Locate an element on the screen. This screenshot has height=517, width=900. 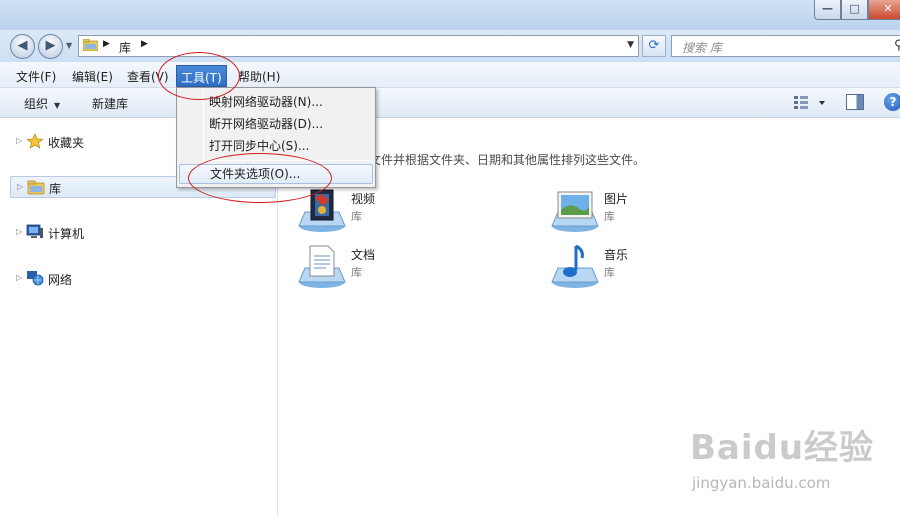
forward-arrow-icon: ▶ is located at coordinates (50, 45).